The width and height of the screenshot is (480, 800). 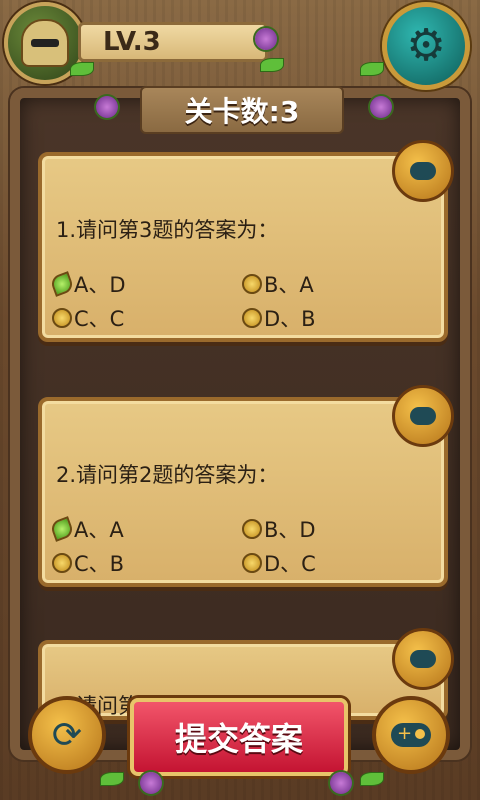 What do you see at coordinates (167, 475) in the screenshot?
I see `question-text: 2.请问第2题的答案为：` at bounding box center [167, 475].